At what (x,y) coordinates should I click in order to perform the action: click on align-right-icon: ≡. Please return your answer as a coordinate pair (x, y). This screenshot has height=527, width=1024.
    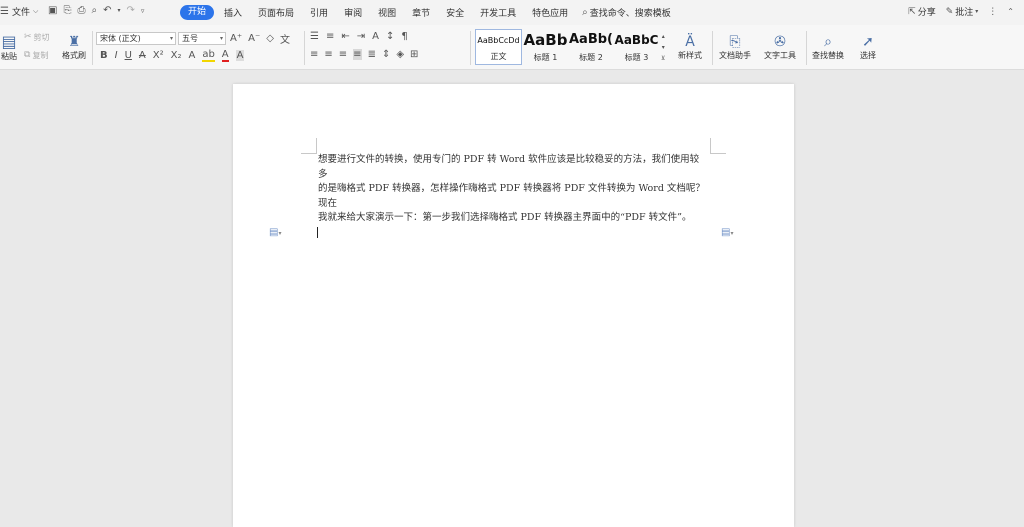
    Looking at the image, I should click on (343, 54).